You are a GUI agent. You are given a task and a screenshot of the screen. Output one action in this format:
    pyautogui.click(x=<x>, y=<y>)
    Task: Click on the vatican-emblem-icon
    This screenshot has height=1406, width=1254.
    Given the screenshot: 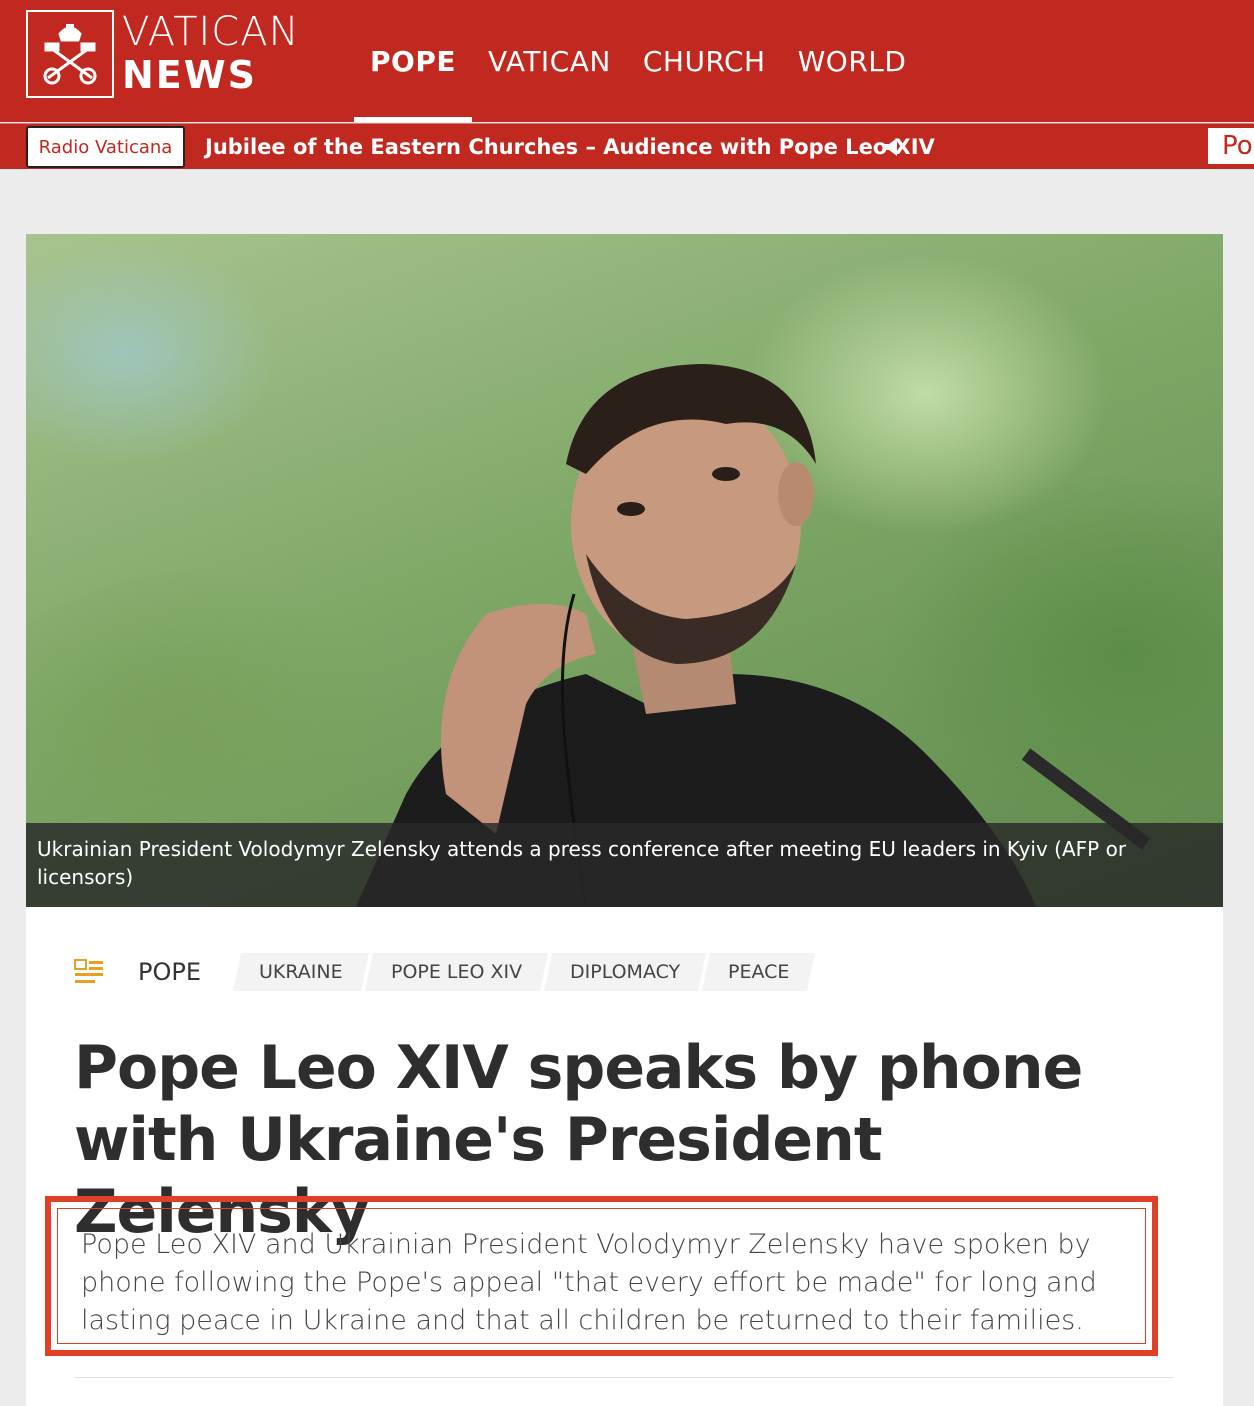 What is the action you would take?
    pyautogui.click(x=70, y=54)
    